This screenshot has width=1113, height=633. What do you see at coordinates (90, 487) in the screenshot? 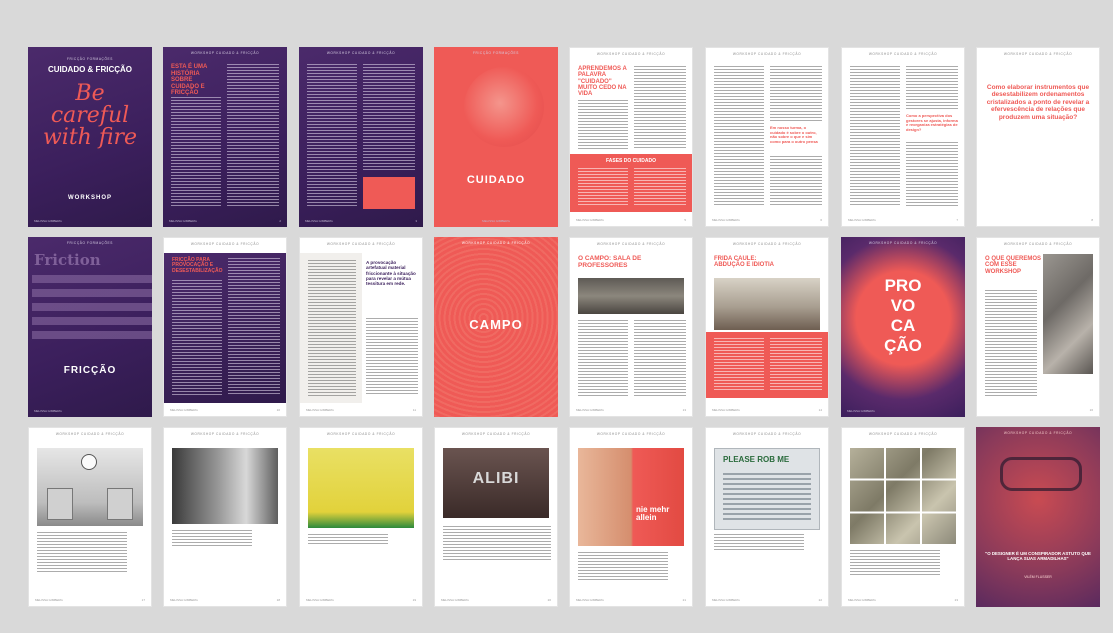
I see `installation-photo` at bounding box center [90, 487].